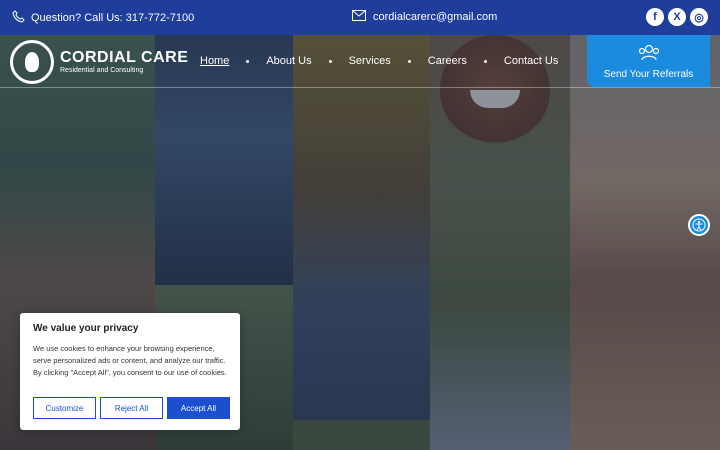  I want to click on reject-all-button: Reject All, so click(131, 408).